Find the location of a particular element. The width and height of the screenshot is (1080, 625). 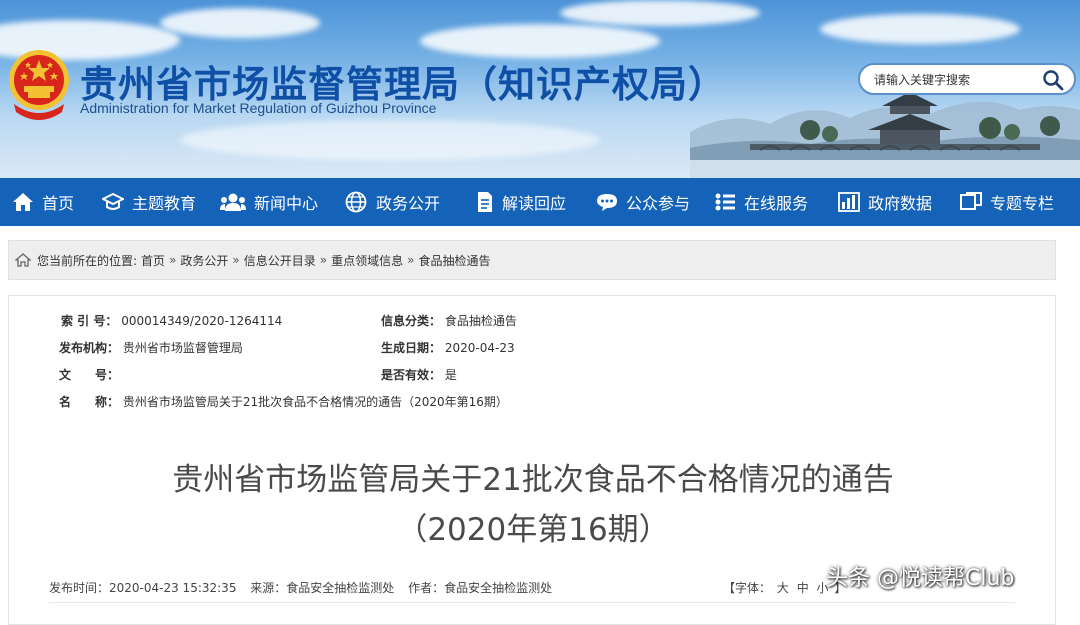

nav-item-special-topics: 专题专栏 is located at coordinates (1007, 202).